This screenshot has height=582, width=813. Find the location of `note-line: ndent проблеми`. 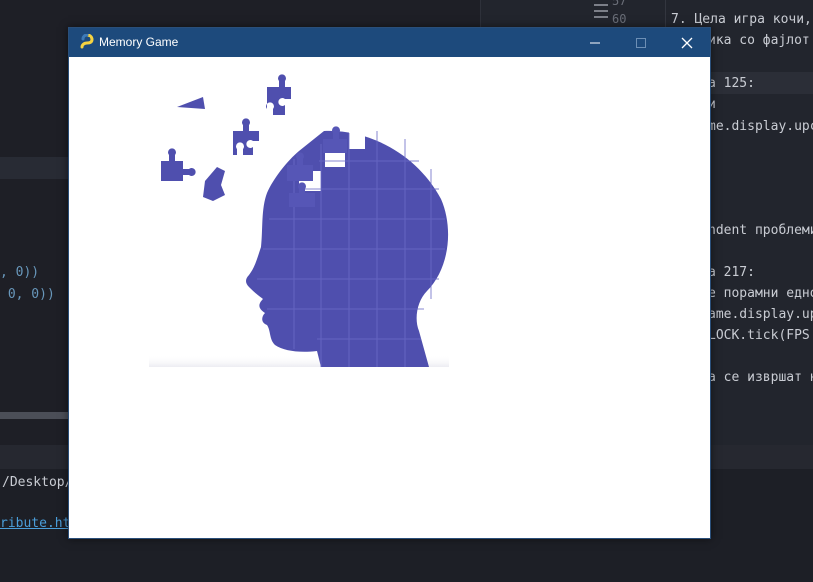

note-line: ndent проблеми is located at coordinates (760, 230).